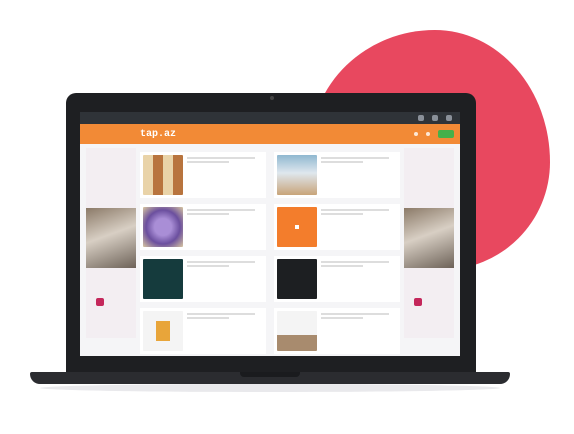 The height and width of the screenshot is (434, 574). I want to click on bookmark-icon, so click(416, 134).